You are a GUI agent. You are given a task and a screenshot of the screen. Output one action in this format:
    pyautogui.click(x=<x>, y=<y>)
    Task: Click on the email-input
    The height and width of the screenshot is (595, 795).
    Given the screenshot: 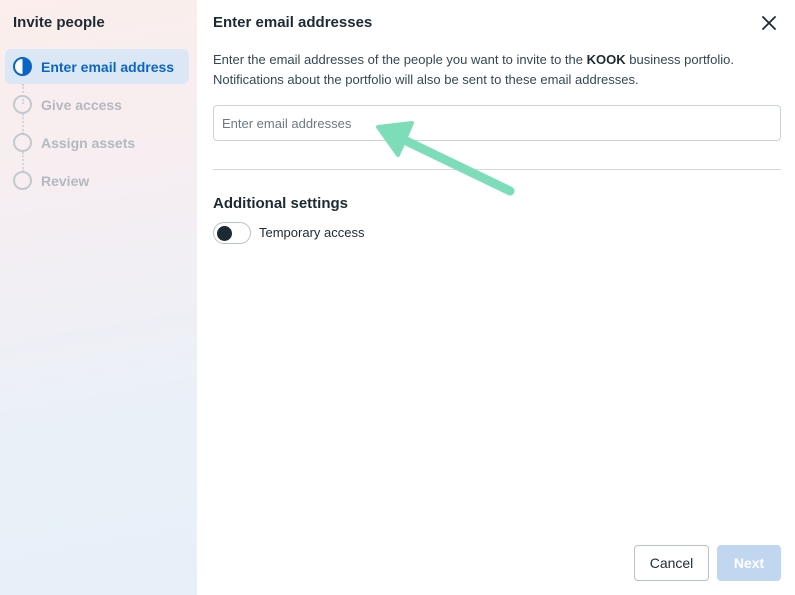 What is the action you would take?
    pyautogui.click(x=497, y=123)
    